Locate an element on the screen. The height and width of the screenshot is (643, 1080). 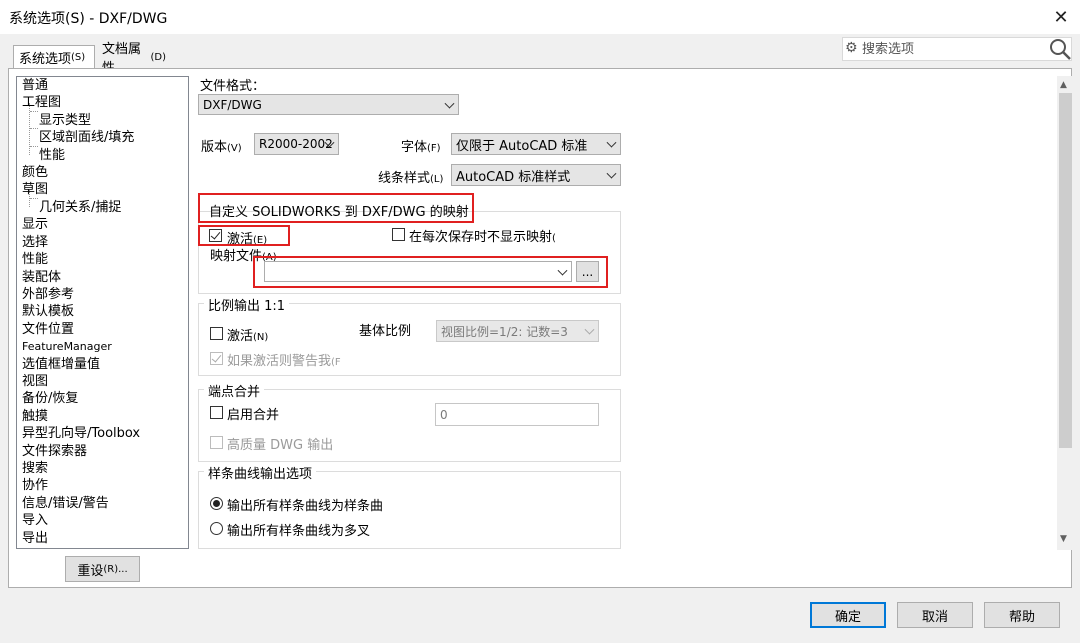
line-style-value: AutoCAD 标准样式 is located at coordinates (513, 177).